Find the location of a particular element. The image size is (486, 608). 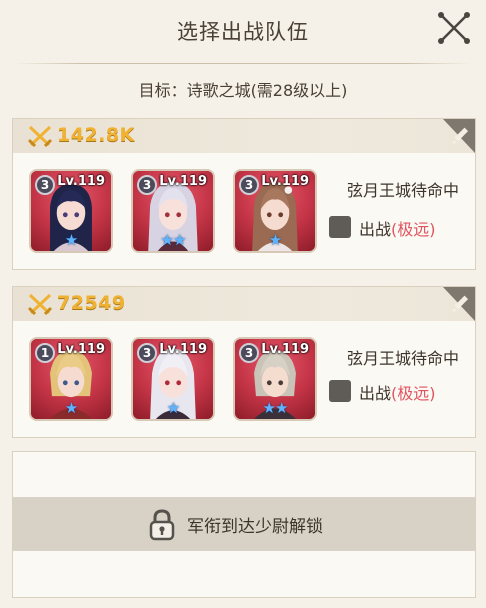

hero-slot: 1 Lv.119 ★ is located at coordinates (71, 379).